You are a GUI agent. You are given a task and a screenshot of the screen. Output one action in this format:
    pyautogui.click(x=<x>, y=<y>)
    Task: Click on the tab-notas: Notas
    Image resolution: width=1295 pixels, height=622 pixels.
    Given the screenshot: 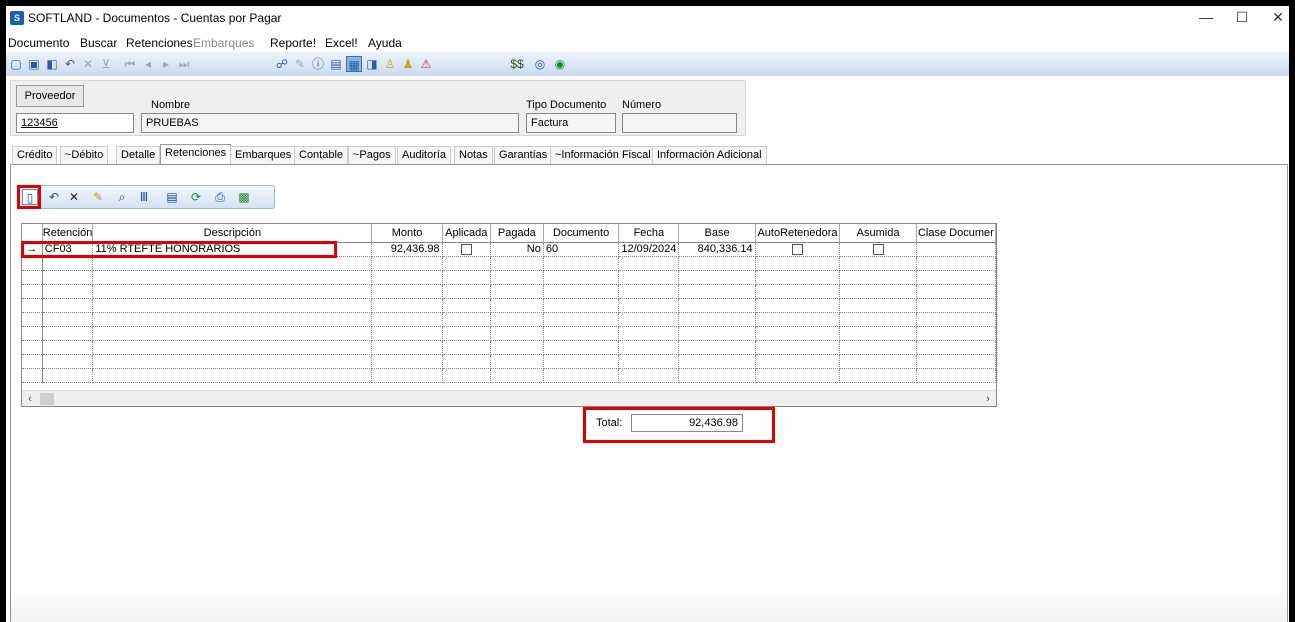 What is the action you would take?
    pyautogui.click(x=473, y=155)
    